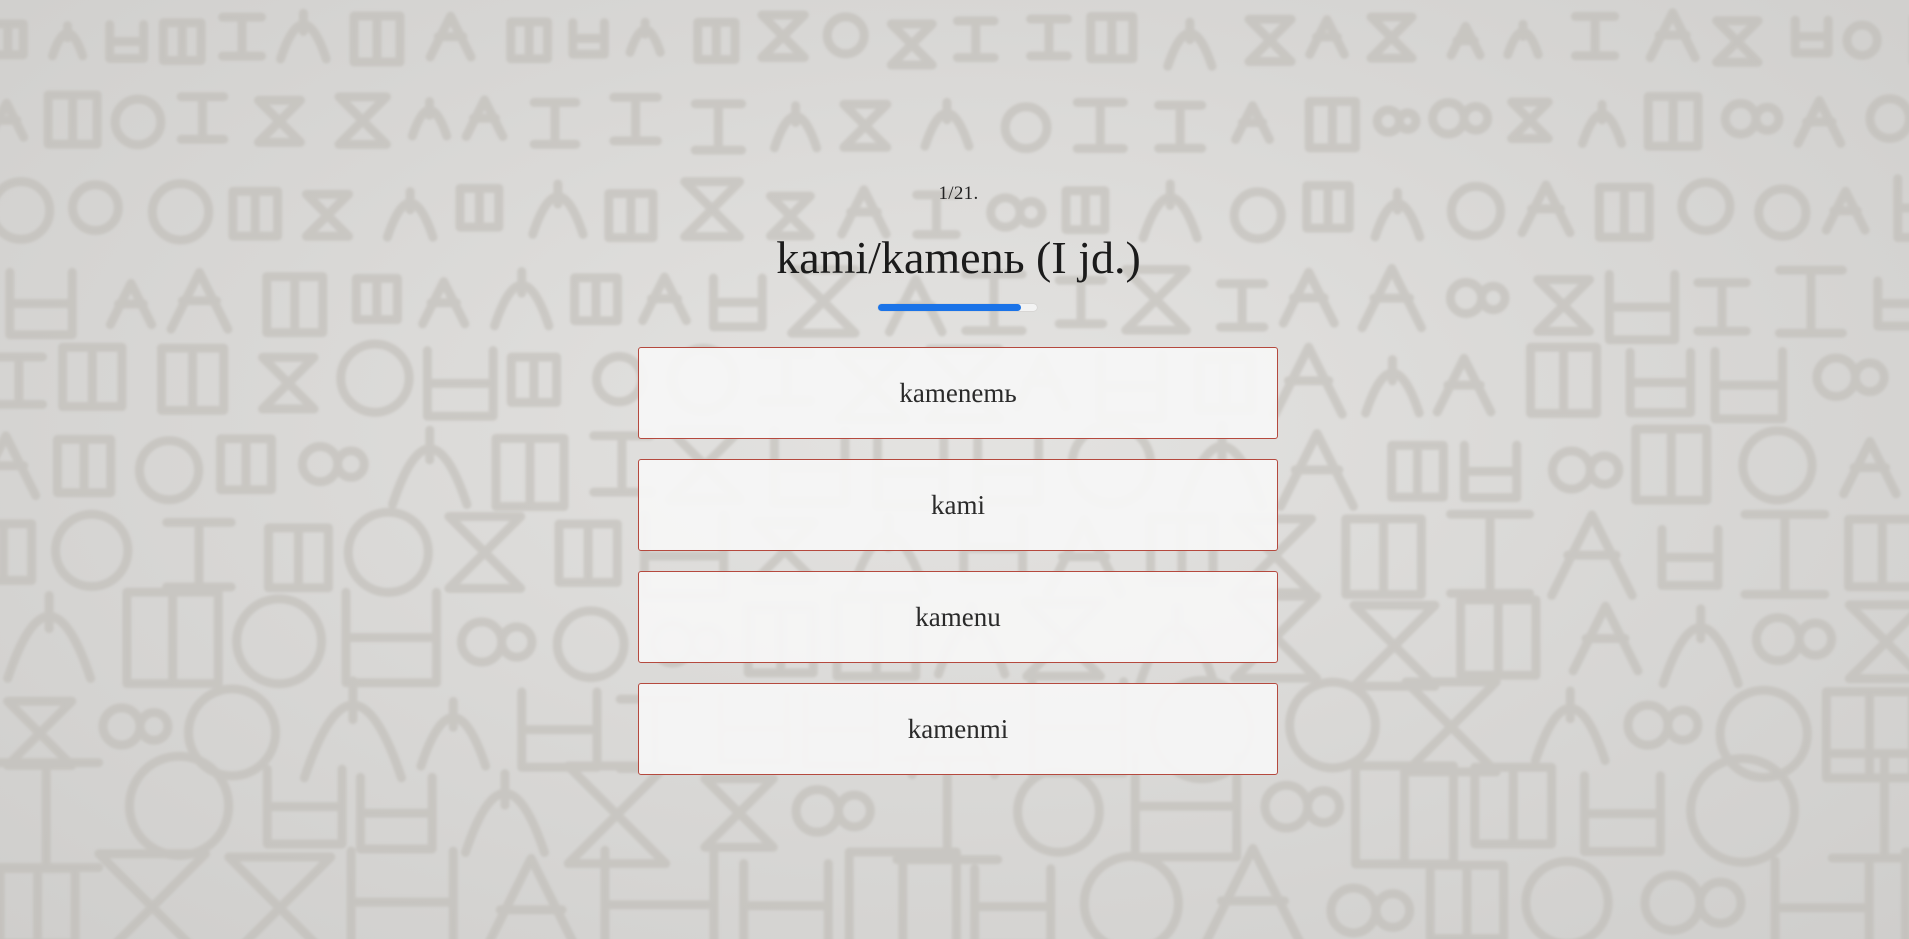 This screenshot has height=939, width=1909. Describe the element at coordinates (950, 307) in the screenshot. I see `timer-progress-fill` at that location.